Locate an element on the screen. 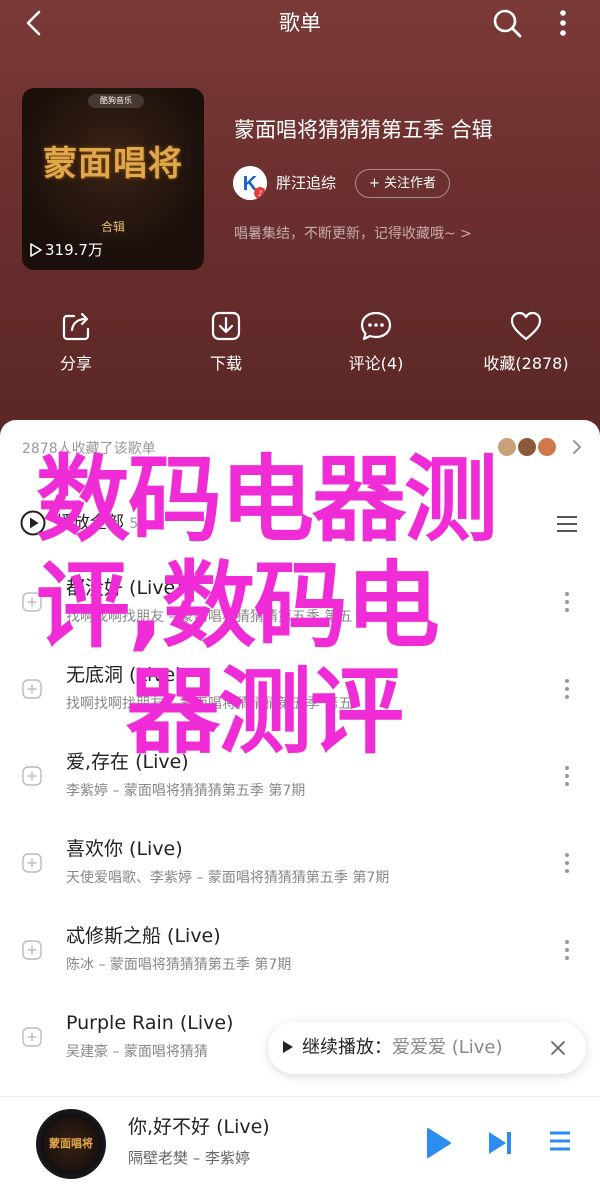 The width and height of the screenshot is (600, 1189). share-label: 分享 is located at coordinates (75, 363).